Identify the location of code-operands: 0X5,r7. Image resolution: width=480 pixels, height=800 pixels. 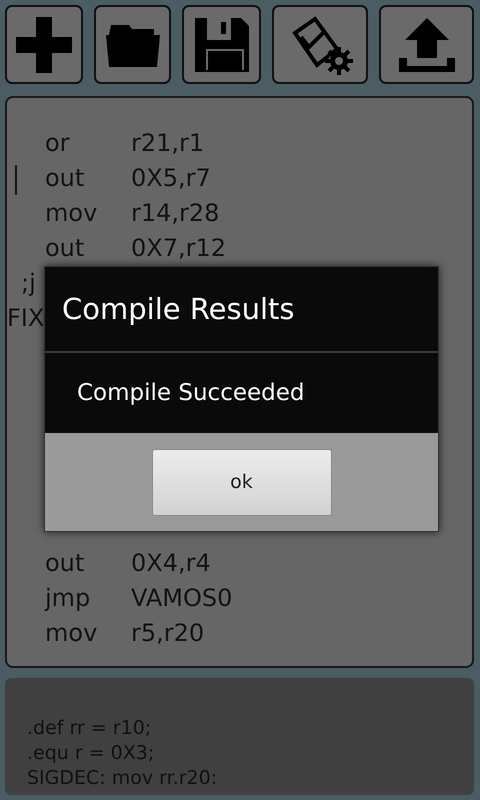
(171, 178).